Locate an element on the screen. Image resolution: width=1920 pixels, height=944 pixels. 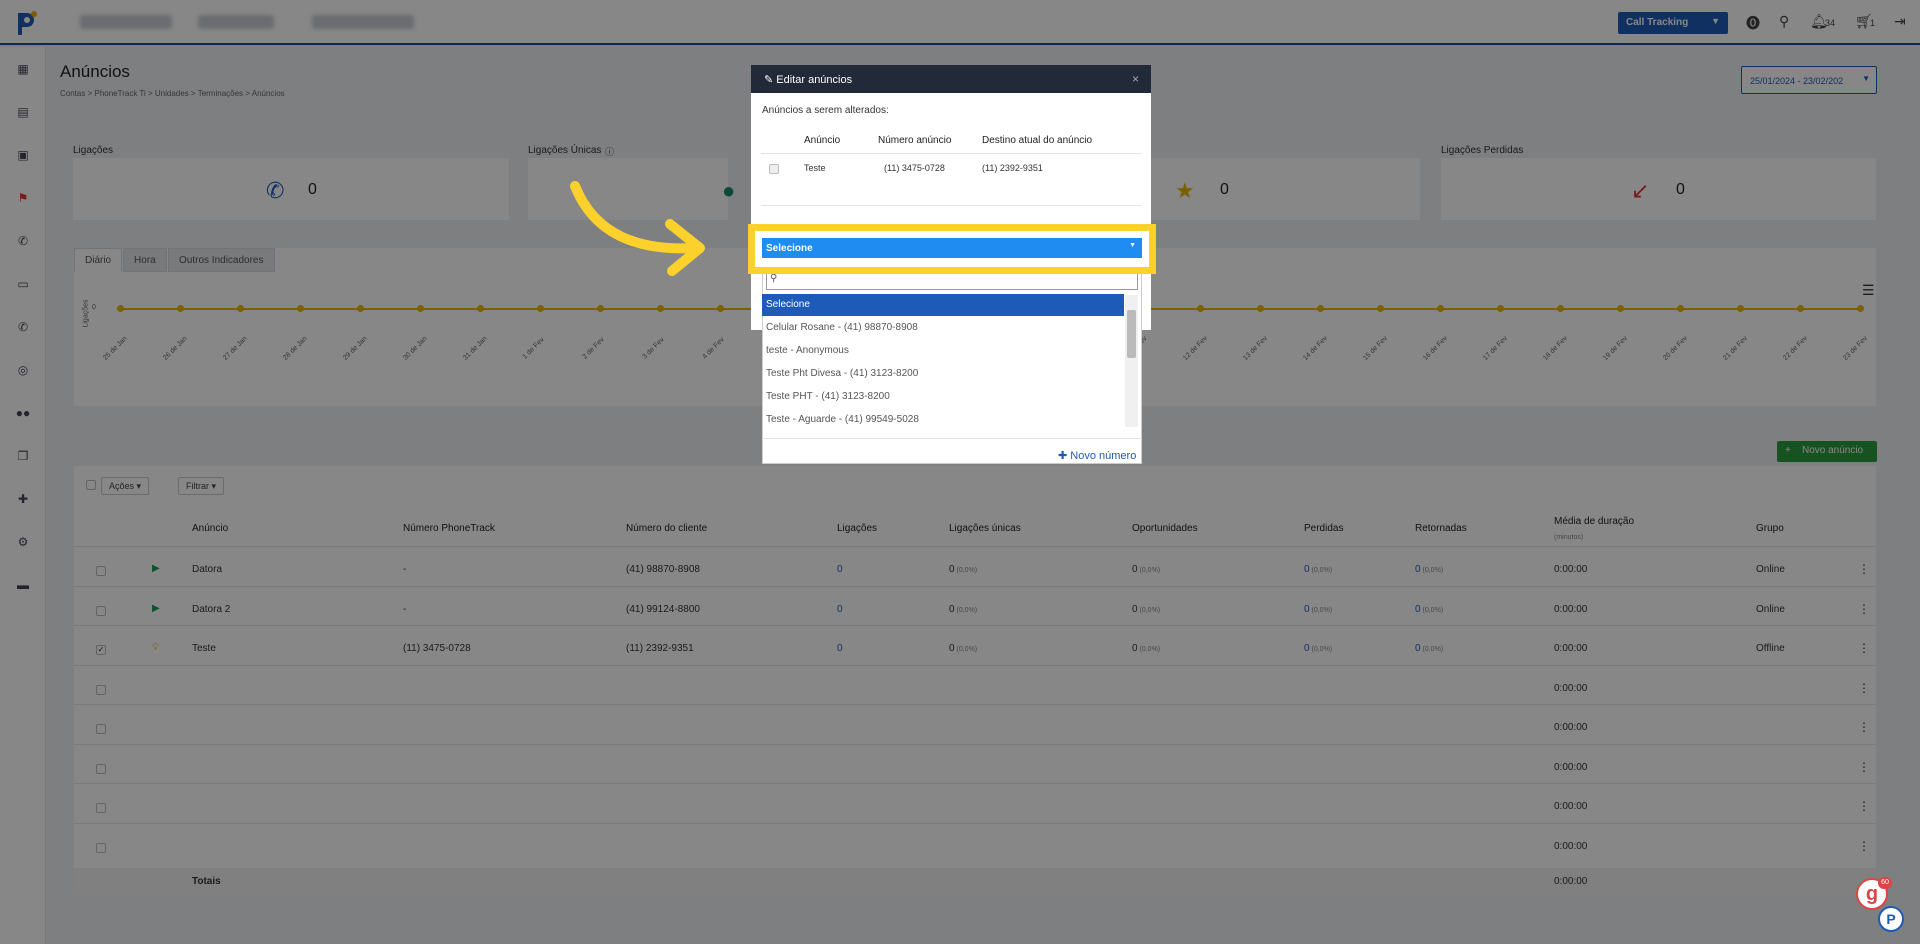
close-icon: × is located at coordinates (1135, 79).